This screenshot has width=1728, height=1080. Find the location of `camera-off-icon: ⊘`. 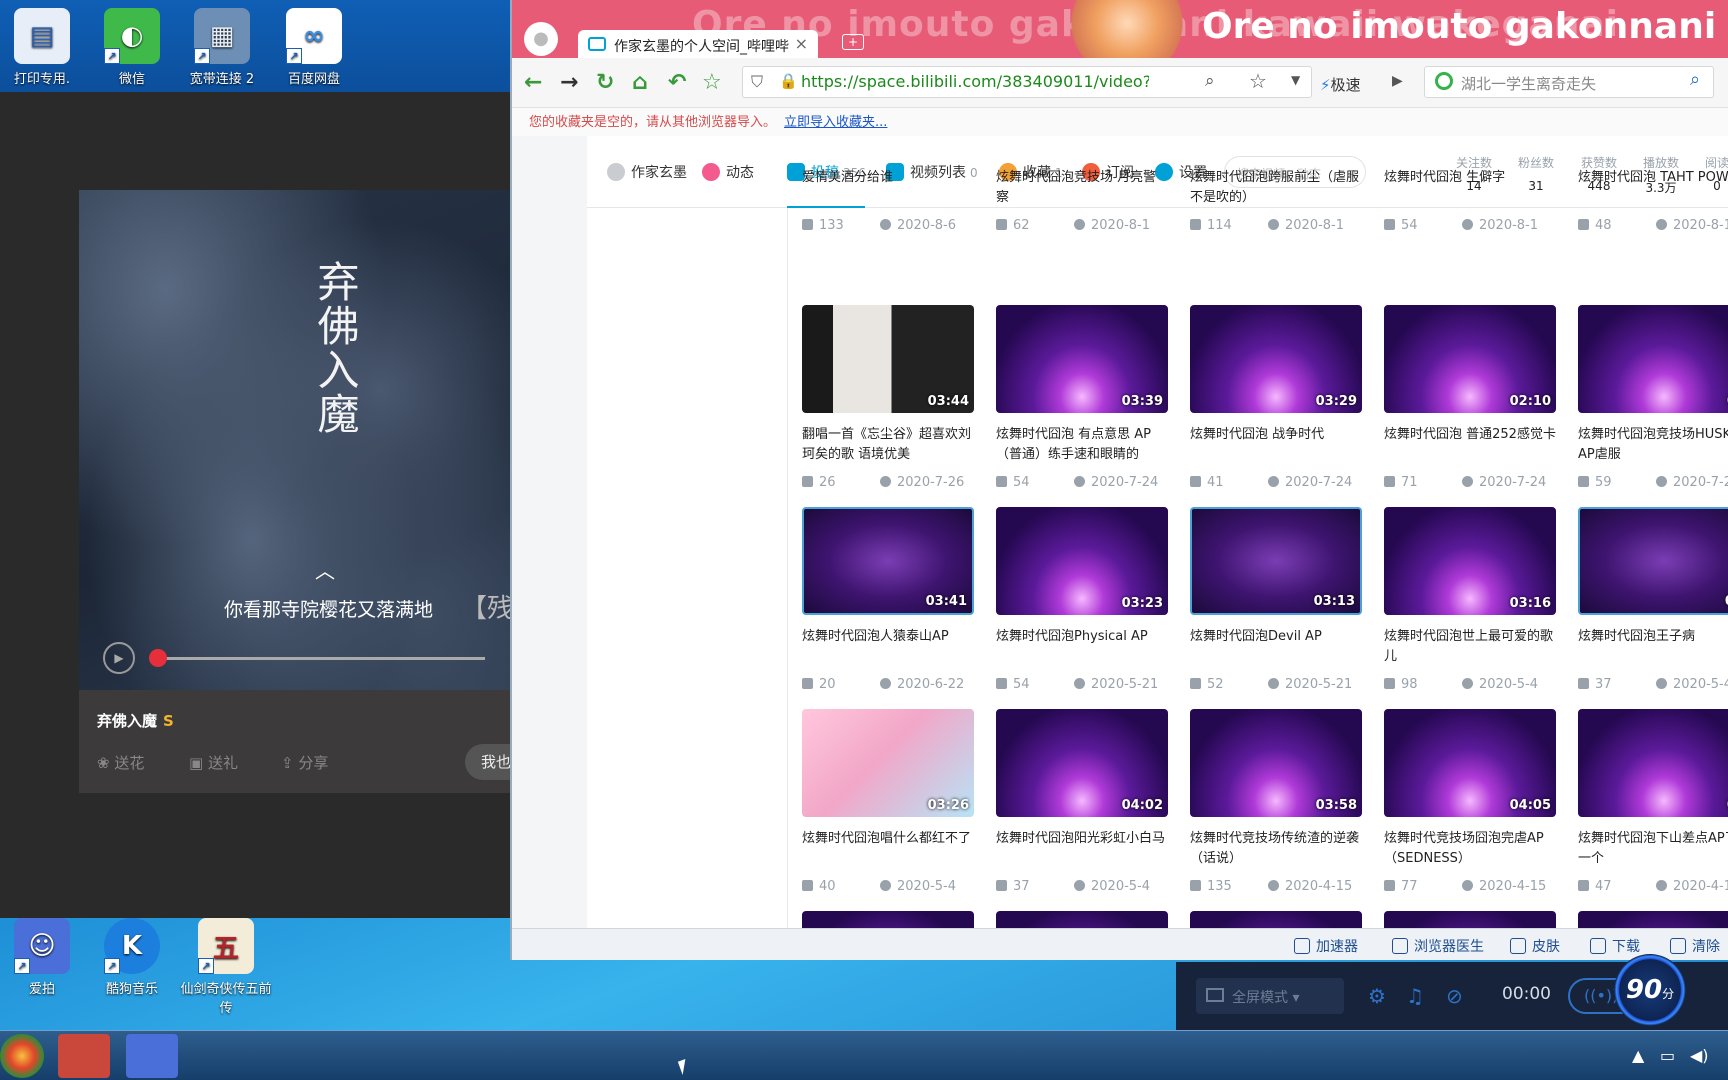

camera-off-icon: ⊘ is located at coordinates (1454, 996).